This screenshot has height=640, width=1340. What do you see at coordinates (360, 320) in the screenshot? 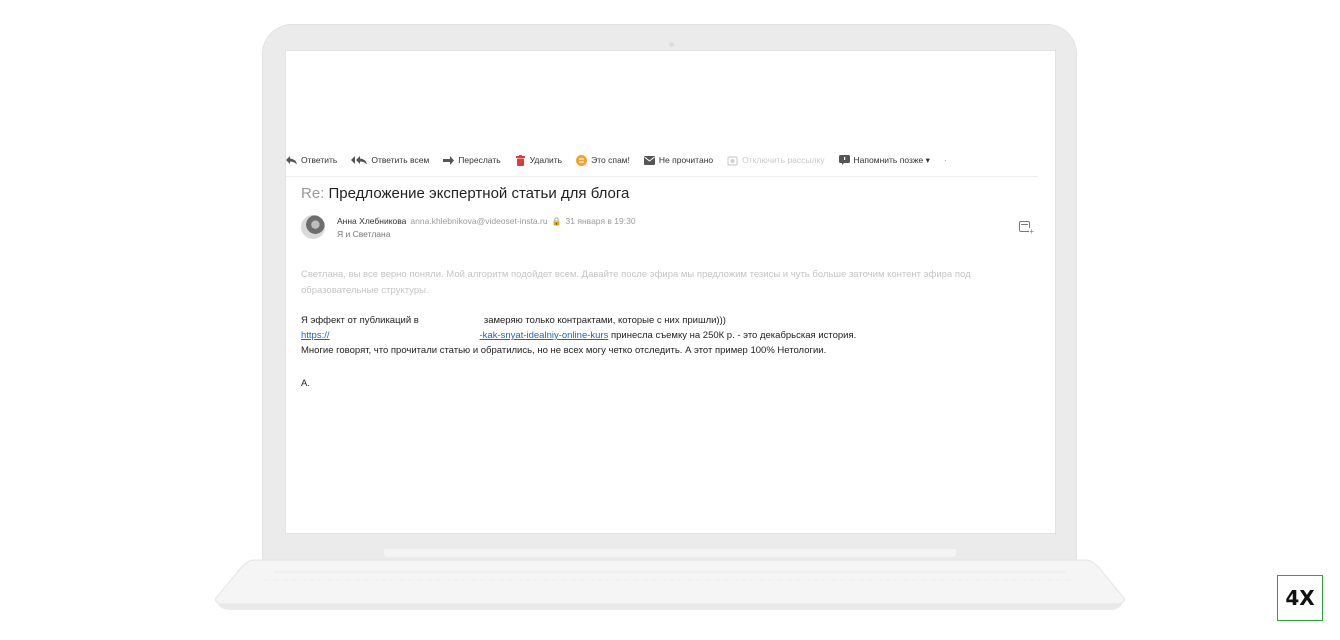
I see `body-line-1-a: Я эффект от публикаций в` at bounding box center [360, 320].